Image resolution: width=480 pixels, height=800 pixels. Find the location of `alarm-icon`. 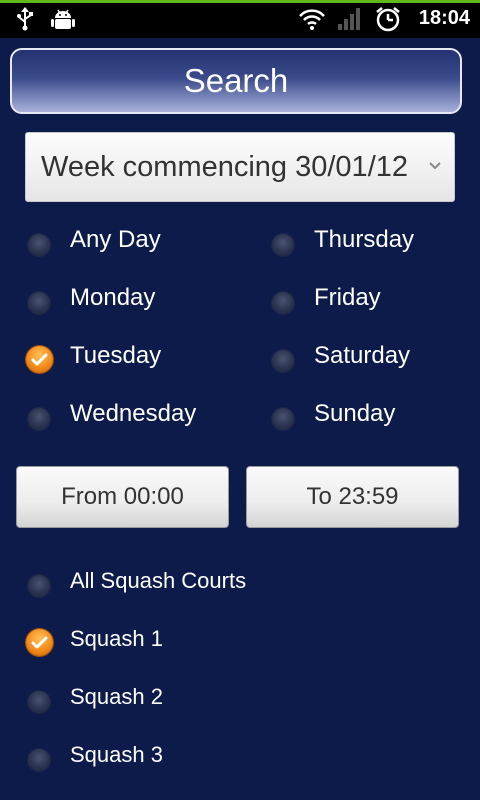

alarm-icon is located at coordinates (388, 19).